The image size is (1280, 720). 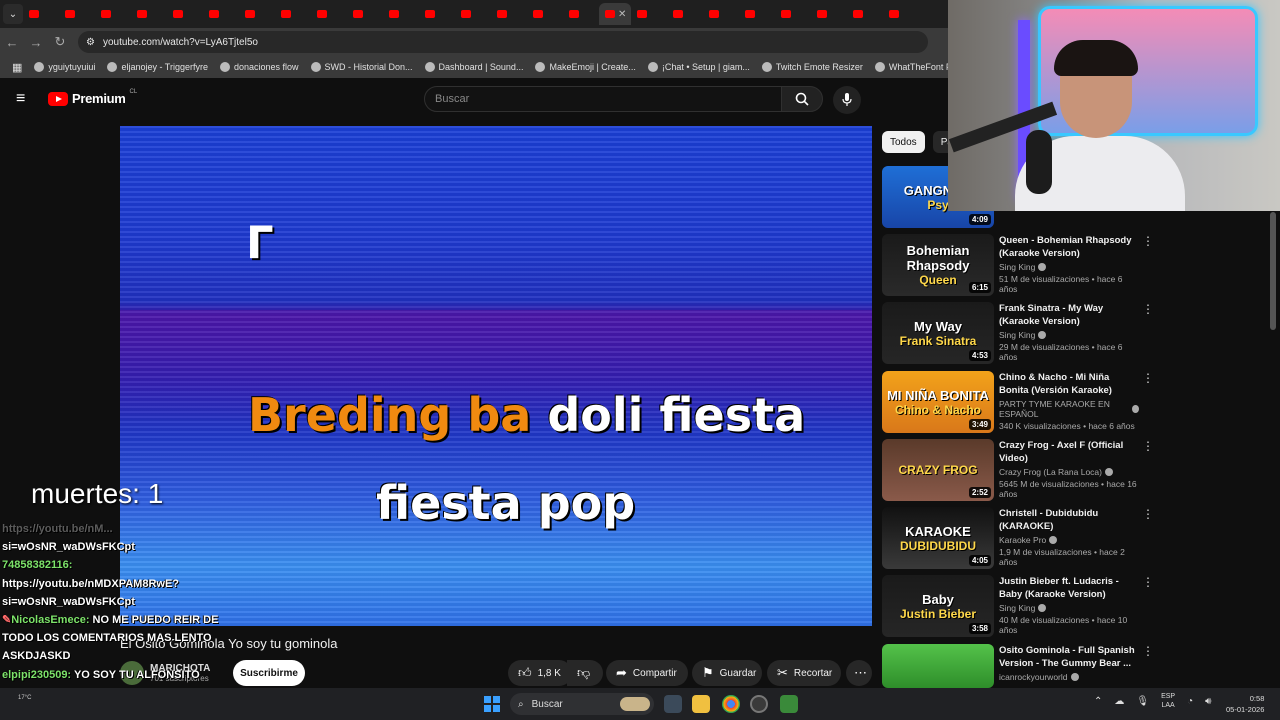 What do you see at coordinates (1098, 701) in the screenshot?
I see `chevron-up-icon: ⌃` at bounding box center [1098, 701].